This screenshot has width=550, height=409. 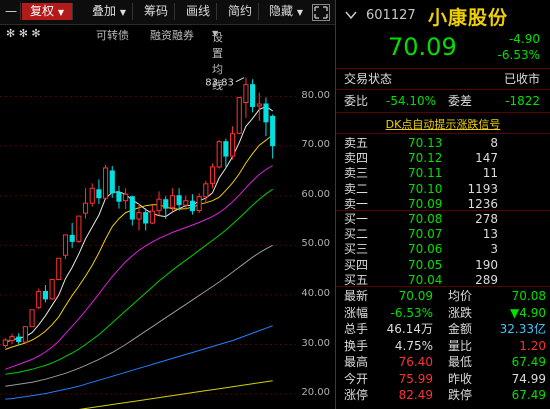 What do you see at coordinates (356, 249) in the screenshot?
I see `order-level-label: 买三` at bounding box center [356, 249].